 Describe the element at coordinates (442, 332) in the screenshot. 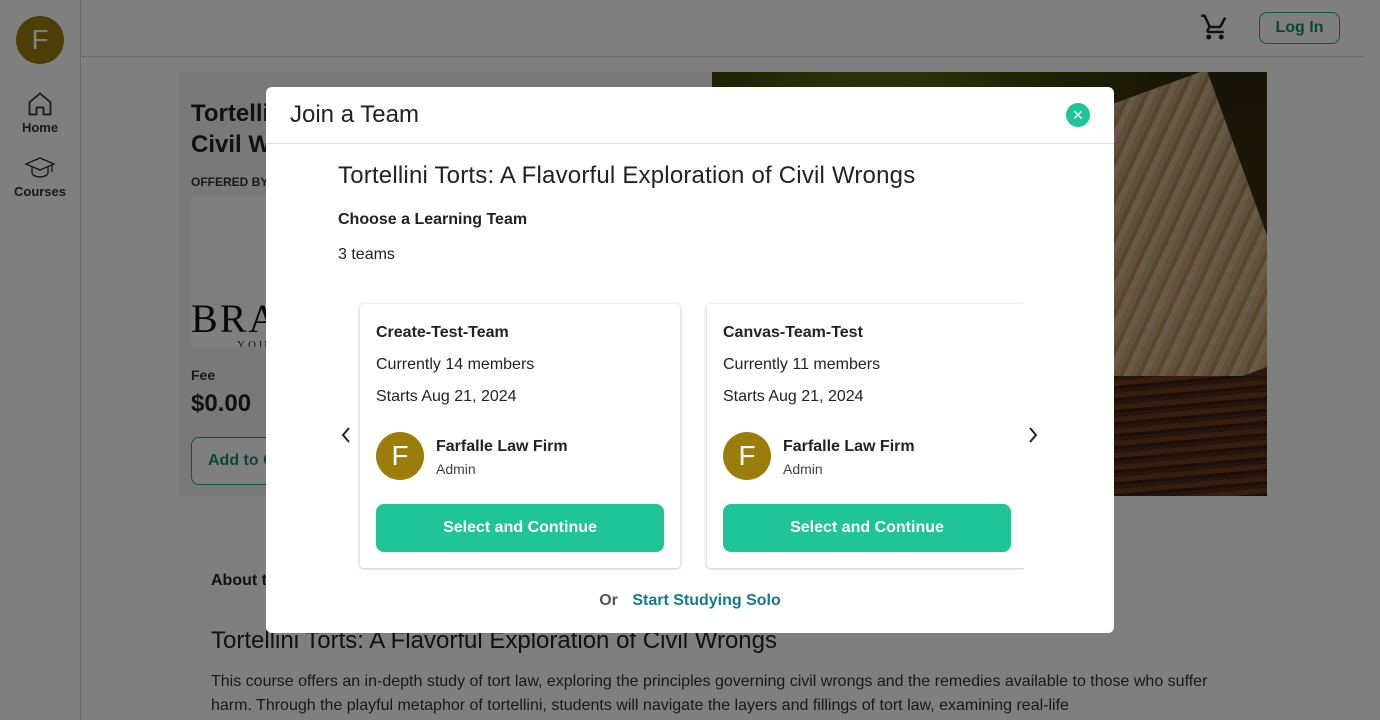

I see `team-name: Create-Test-Team` at that location.